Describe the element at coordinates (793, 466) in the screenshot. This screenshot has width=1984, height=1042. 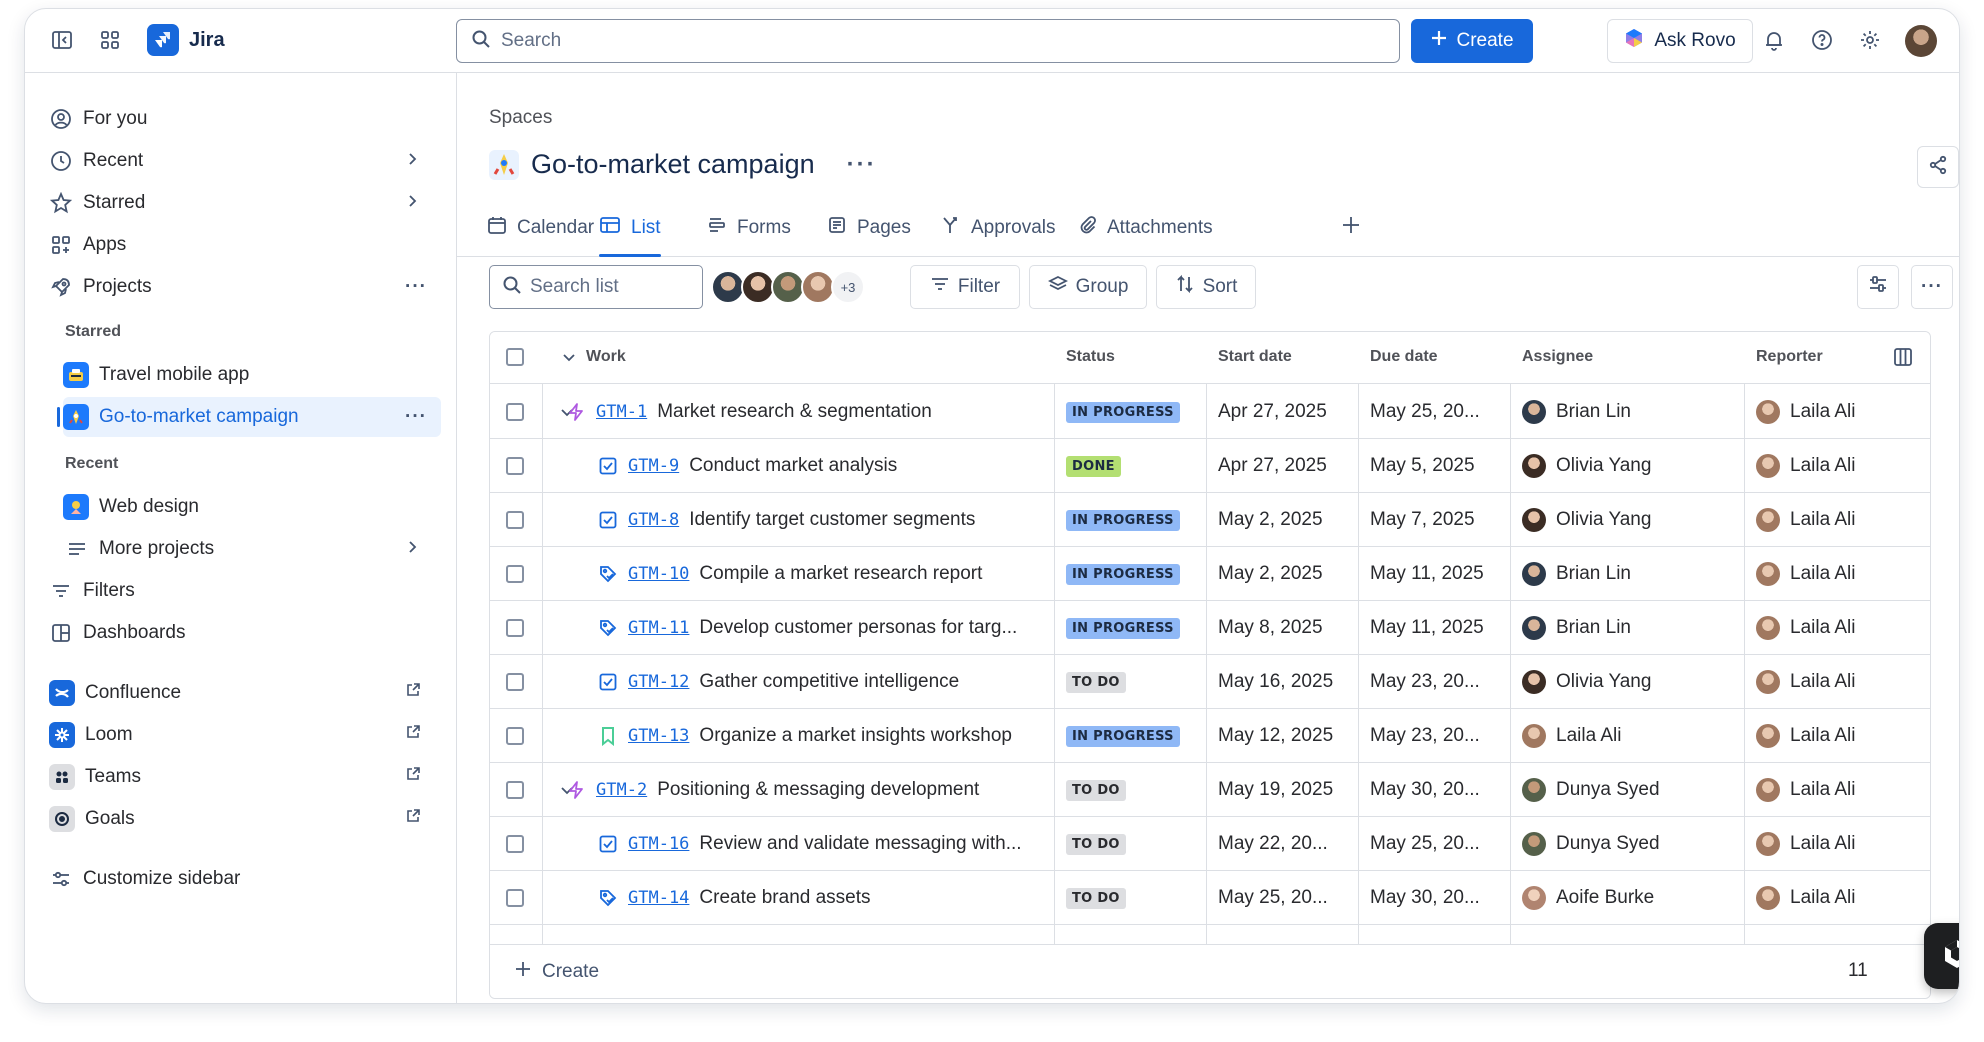
I see `work-item-summary: Conduct market analysis` at that location.